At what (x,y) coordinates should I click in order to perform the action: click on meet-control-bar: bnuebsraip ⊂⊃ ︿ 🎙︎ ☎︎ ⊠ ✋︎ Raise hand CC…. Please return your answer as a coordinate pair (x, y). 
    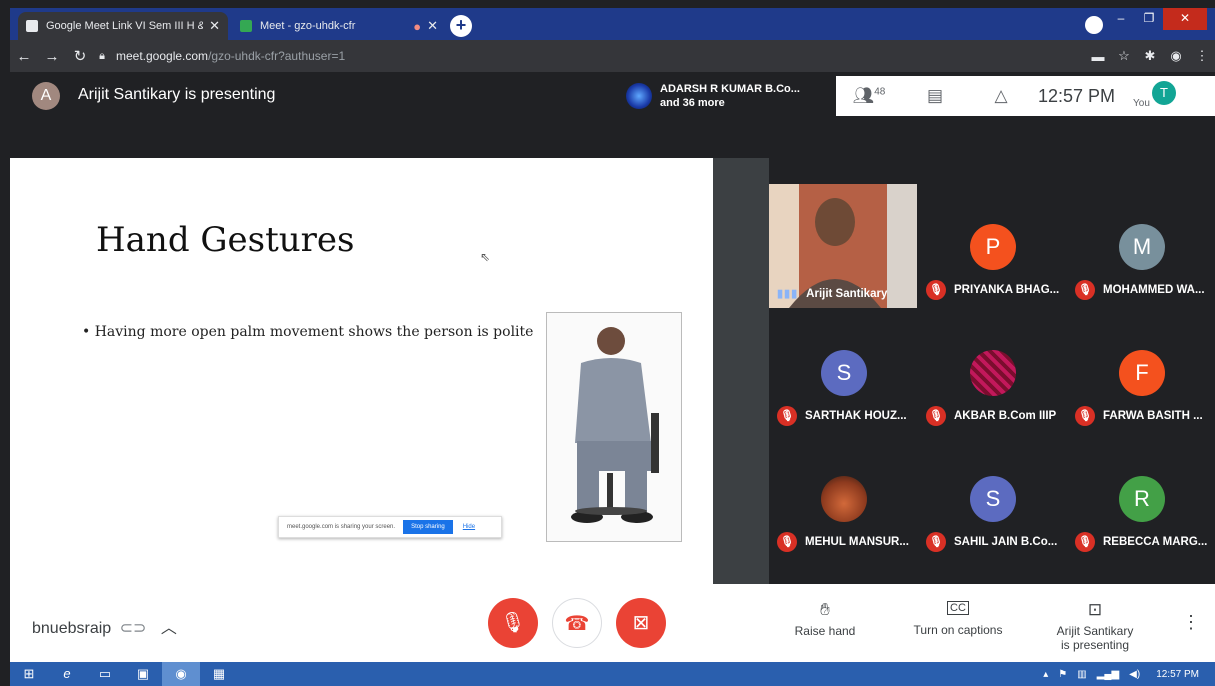
    Looking at the image, I should click on (612, 623).